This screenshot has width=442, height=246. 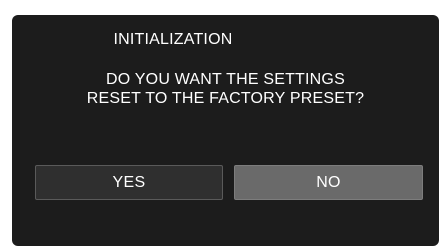 What do you see at coordinates (173, 39) in the screenshot?
I see `dialog-title: INITIALIZATION` at bounding box center [173, 39].